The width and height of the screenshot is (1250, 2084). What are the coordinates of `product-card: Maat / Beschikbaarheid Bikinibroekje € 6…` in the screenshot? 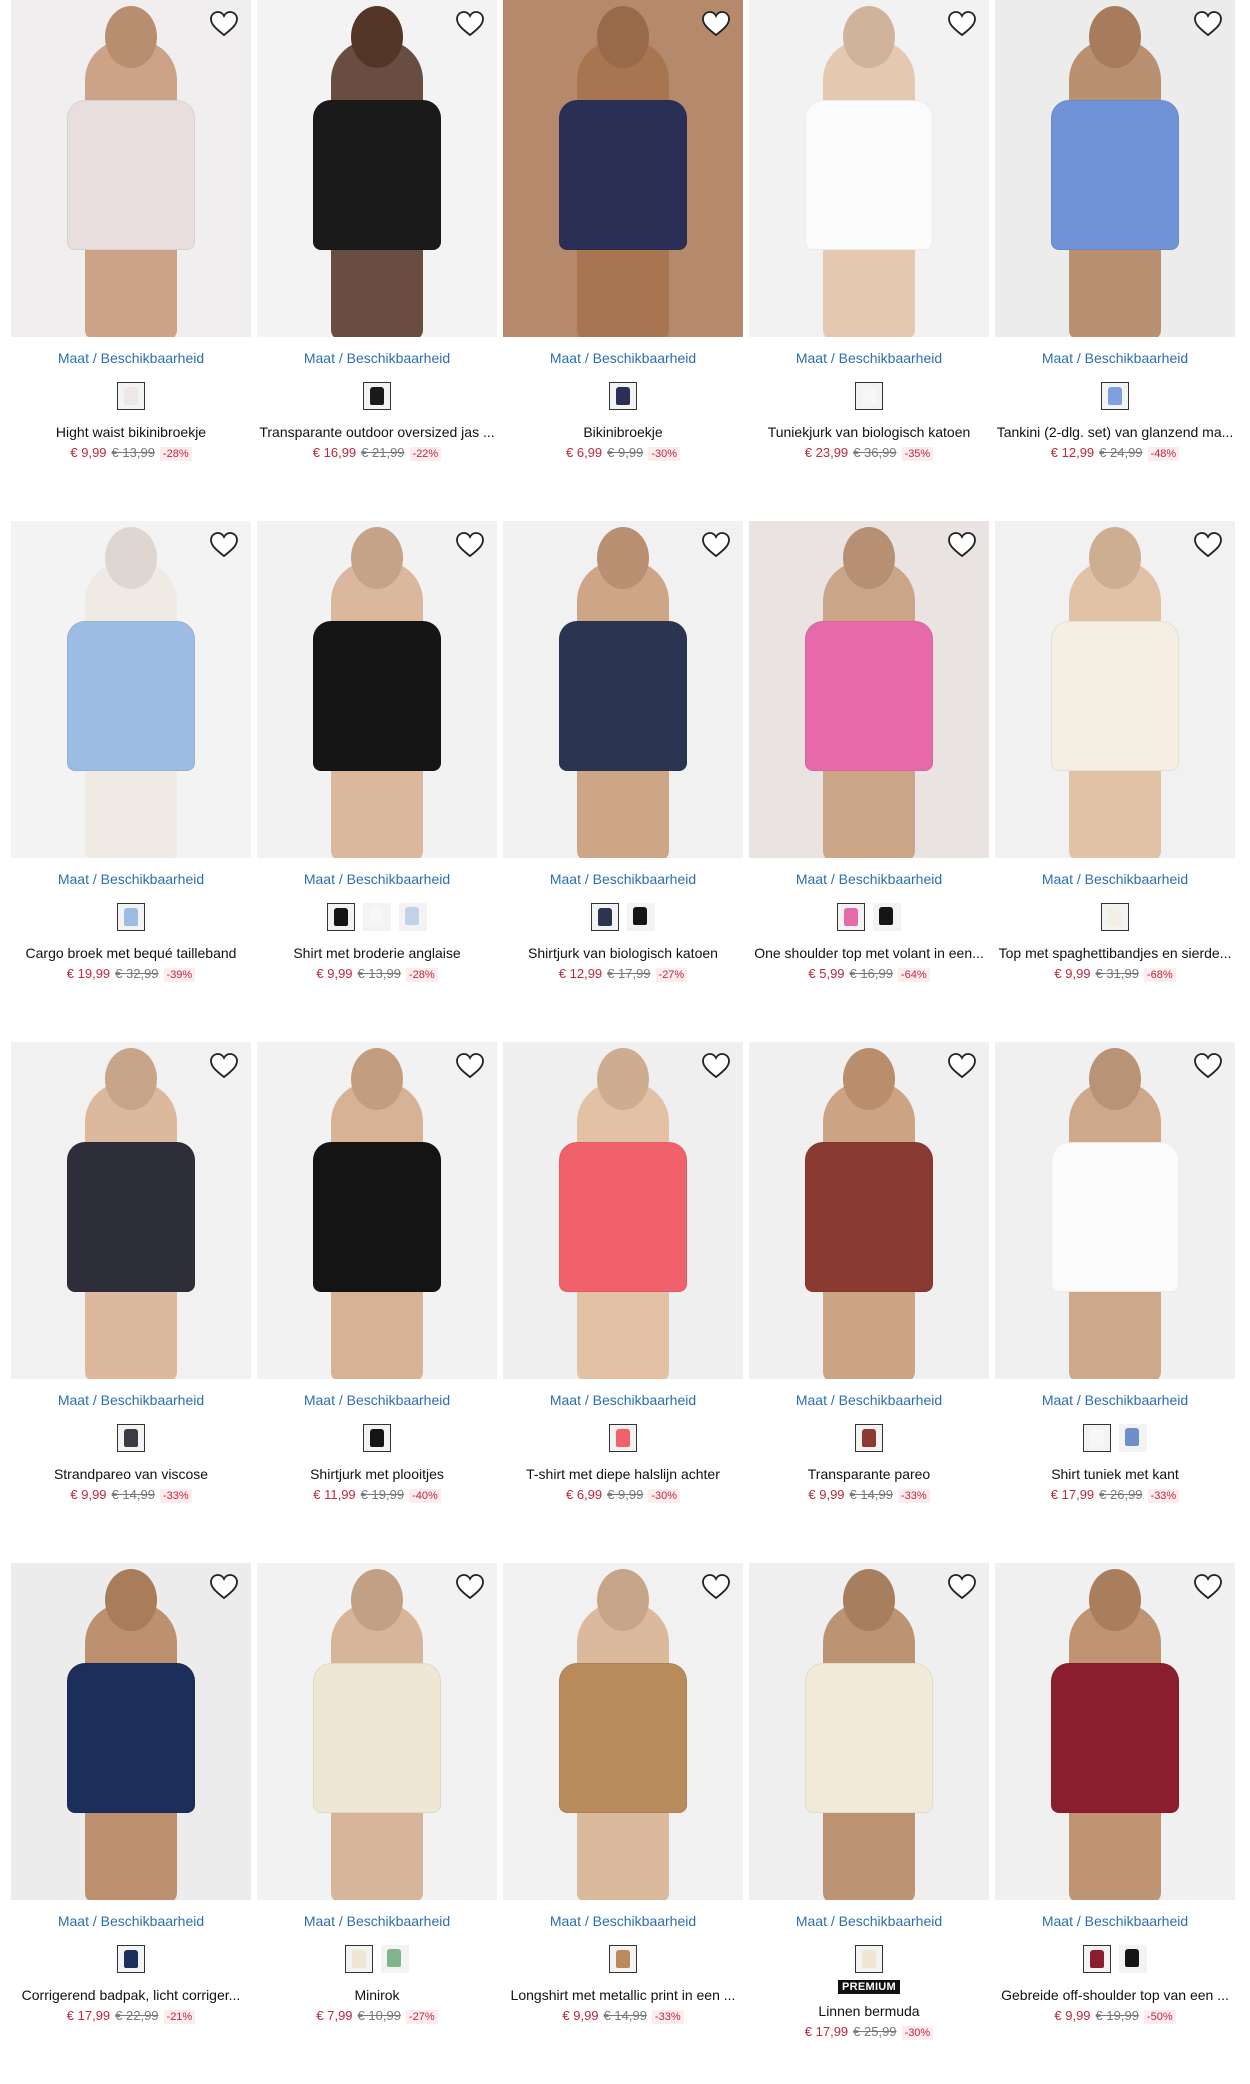 It's located at (623, 260).